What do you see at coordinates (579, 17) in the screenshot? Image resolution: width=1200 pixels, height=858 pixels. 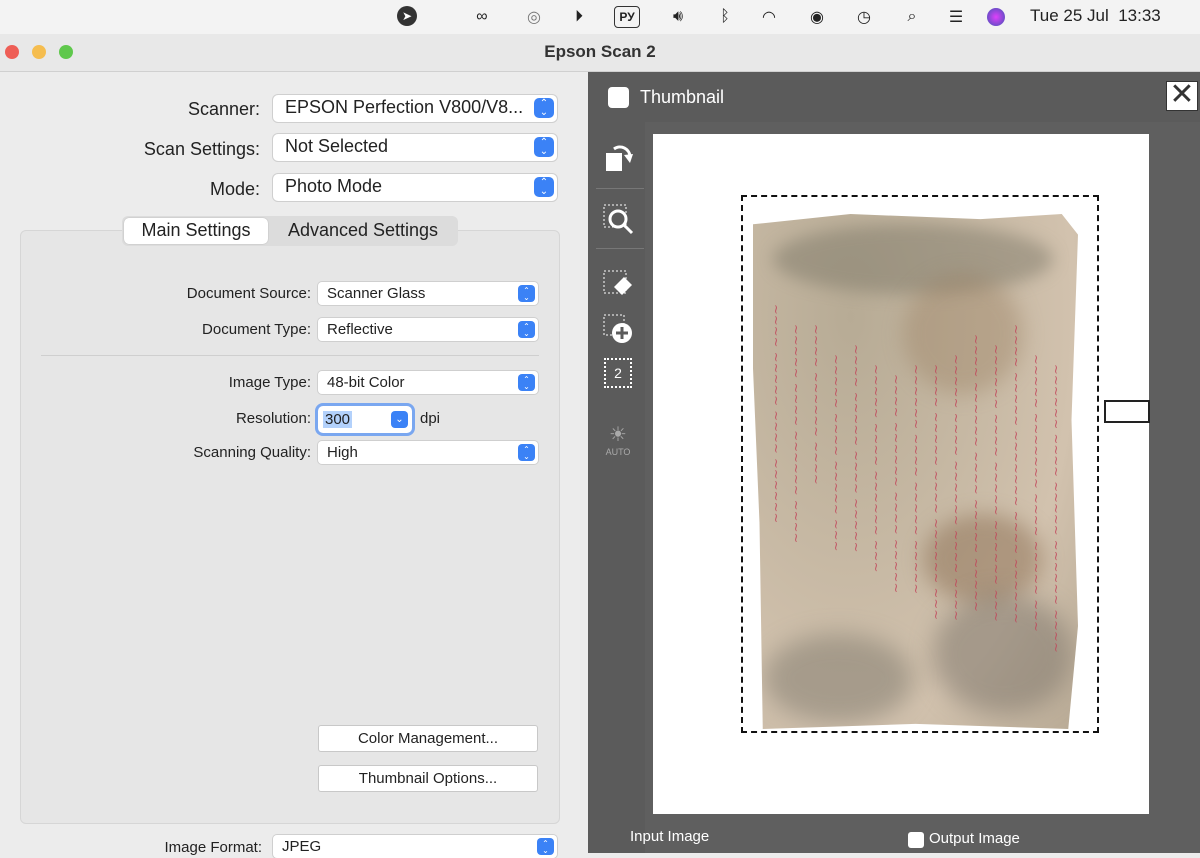 I see `play-icon: ⏵` at bounding box center [579, 17].